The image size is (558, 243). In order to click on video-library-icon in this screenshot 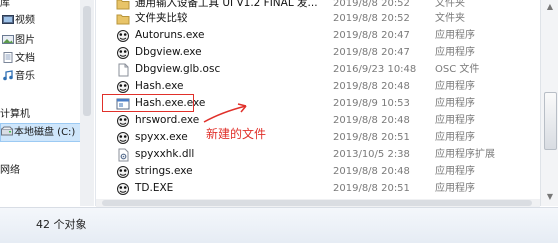, I will do `click(8, 19)`.